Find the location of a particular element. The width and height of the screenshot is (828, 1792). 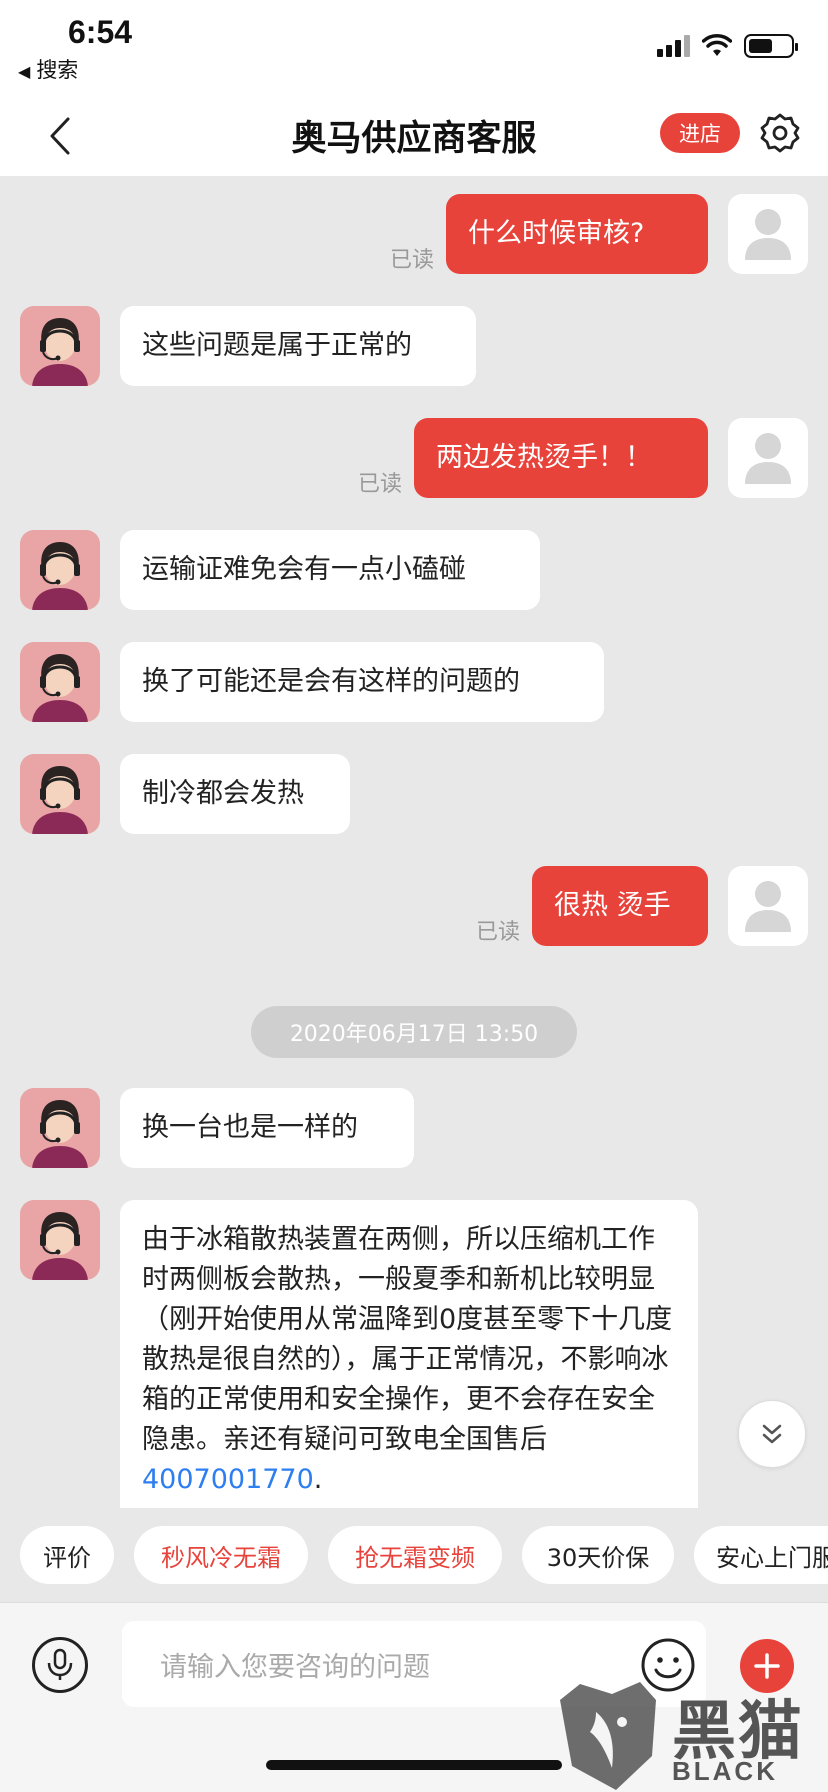

back-triangle-icon: ◀ is located at coordinates (24, 71).